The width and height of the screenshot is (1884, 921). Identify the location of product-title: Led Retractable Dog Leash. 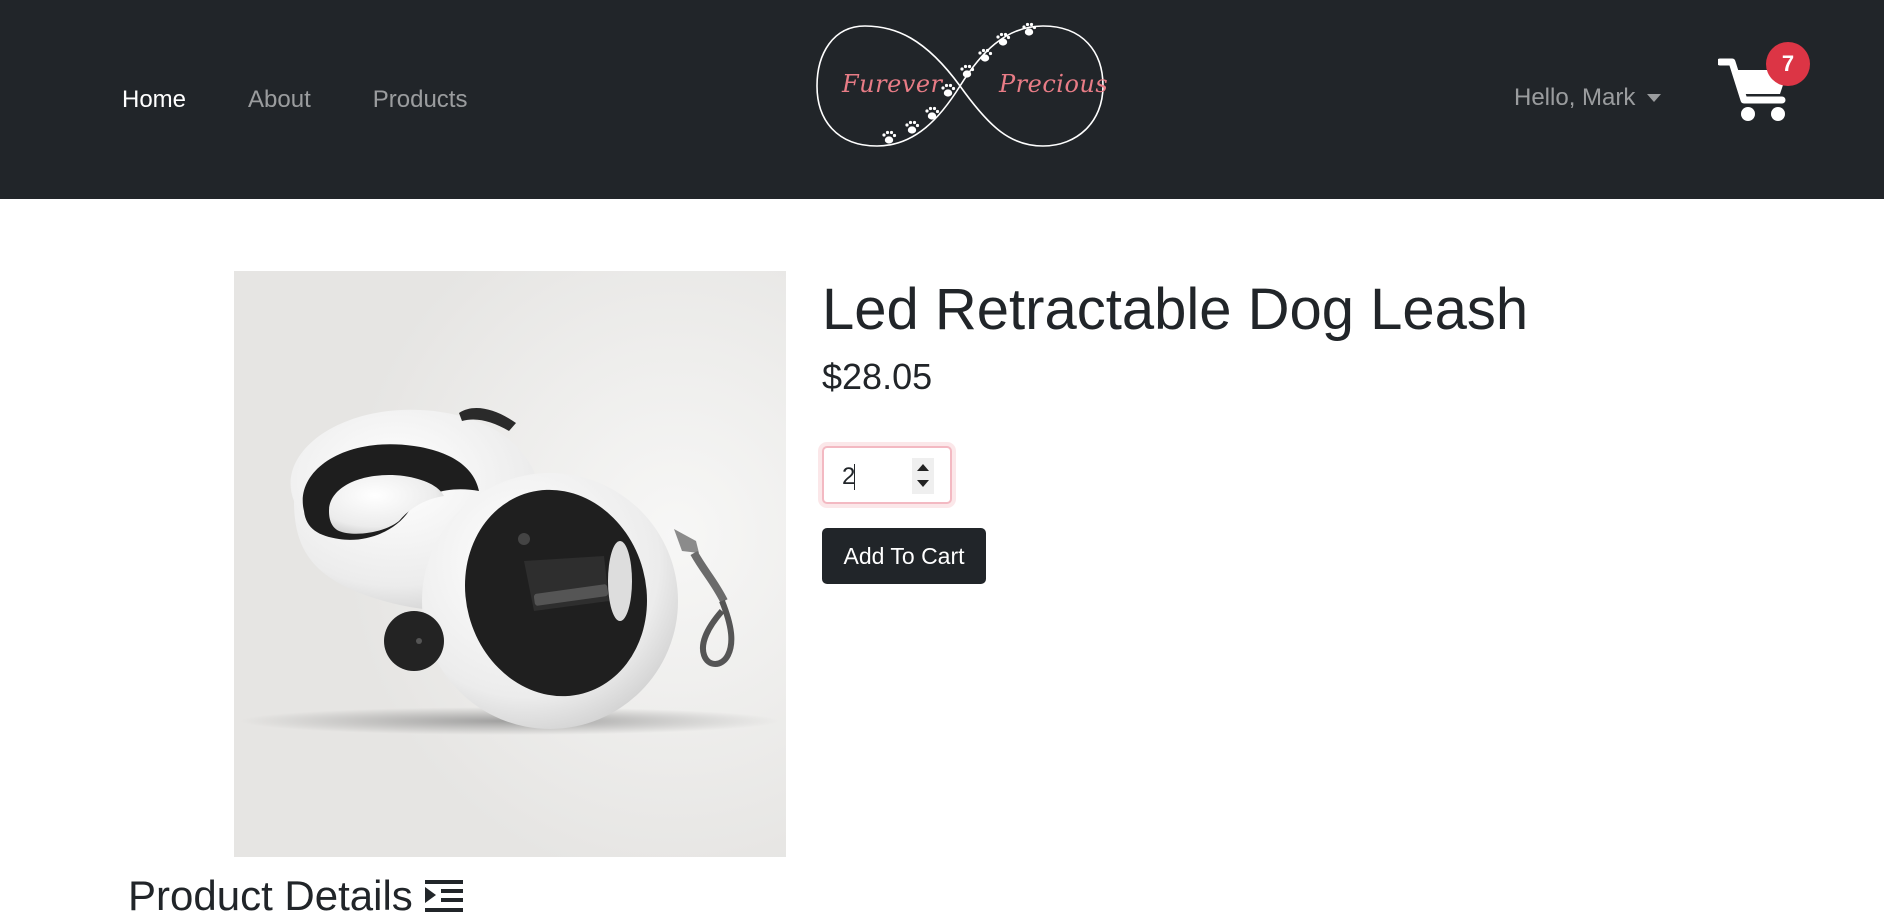
(1175, 309).